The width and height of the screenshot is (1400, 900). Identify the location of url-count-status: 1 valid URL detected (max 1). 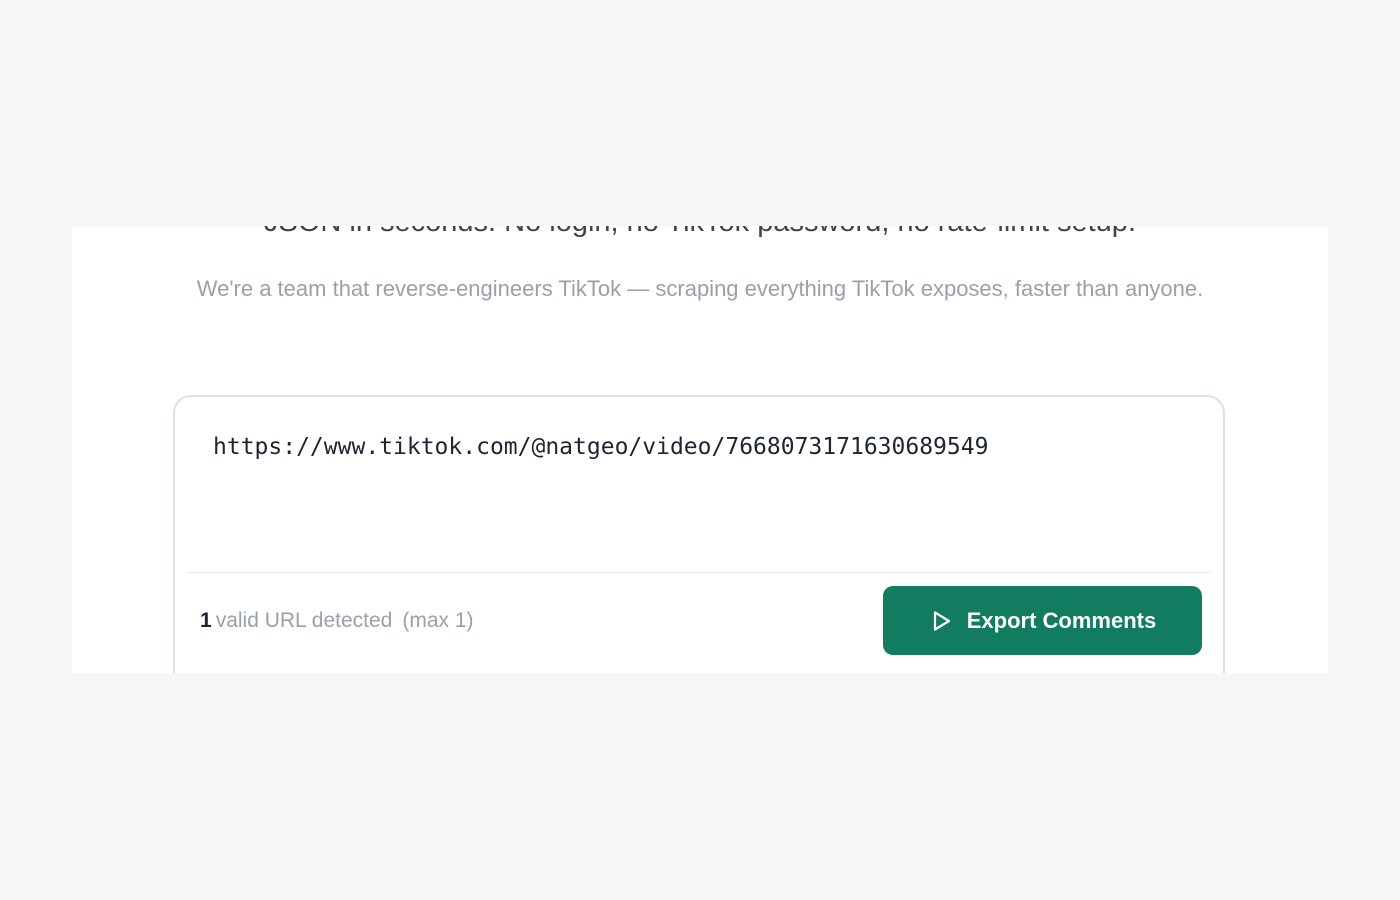
(337, 621).